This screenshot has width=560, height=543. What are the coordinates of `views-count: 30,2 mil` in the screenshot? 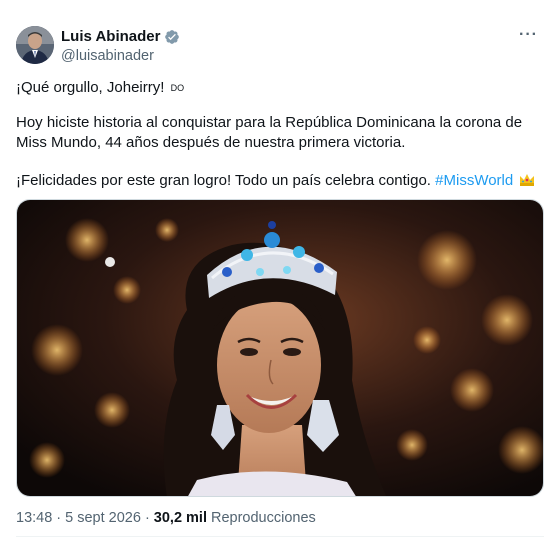 It's located at (180, 518).